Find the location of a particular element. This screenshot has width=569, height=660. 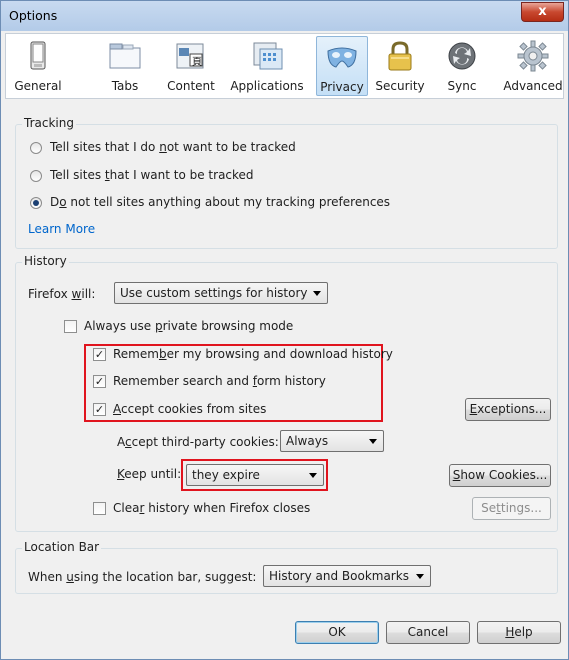

tab-label: Applications is located at coordinates (267, 86).